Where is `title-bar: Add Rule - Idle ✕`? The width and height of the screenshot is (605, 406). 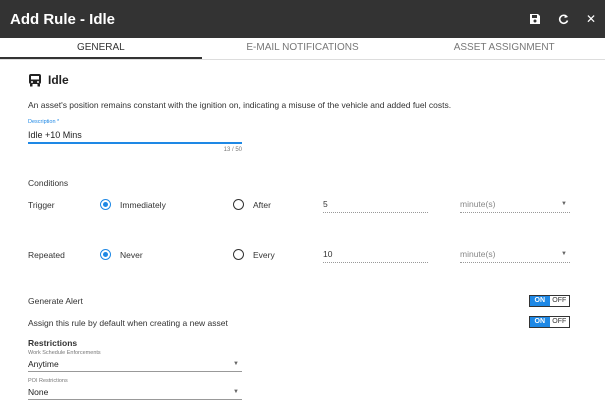
title-bar: Add Rule - Idle ✕ is located at coordinates (302, 19).